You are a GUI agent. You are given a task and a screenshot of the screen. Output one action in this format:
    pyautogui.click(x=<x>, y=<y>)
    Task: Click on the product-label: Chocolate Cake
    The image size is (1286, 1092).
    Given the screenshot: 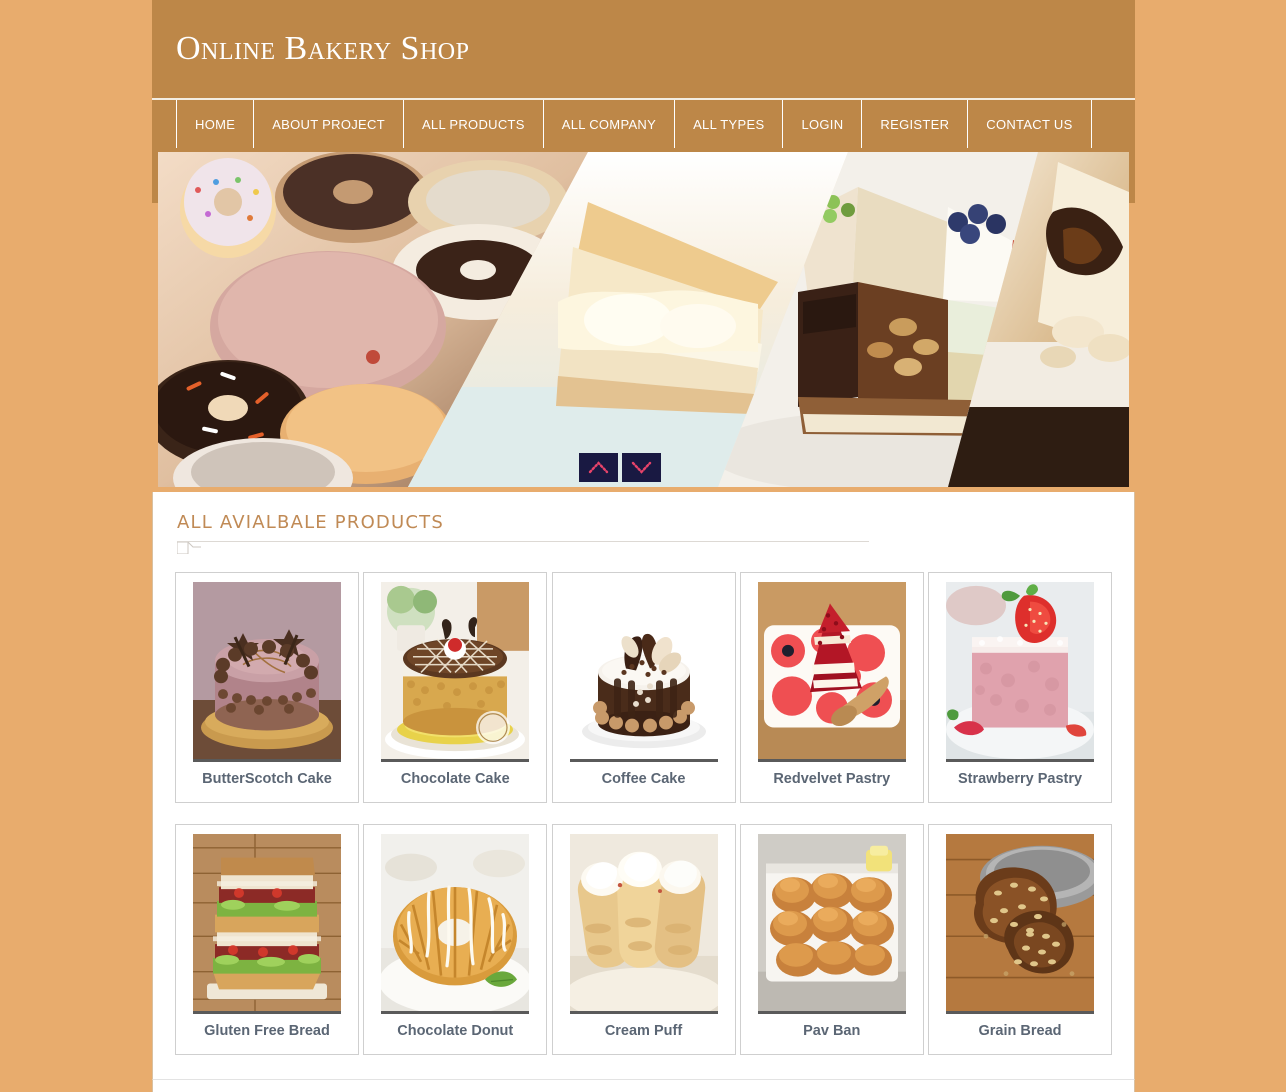 What is the action you would take?
    pyautogui.click(x=455, y=779)
    